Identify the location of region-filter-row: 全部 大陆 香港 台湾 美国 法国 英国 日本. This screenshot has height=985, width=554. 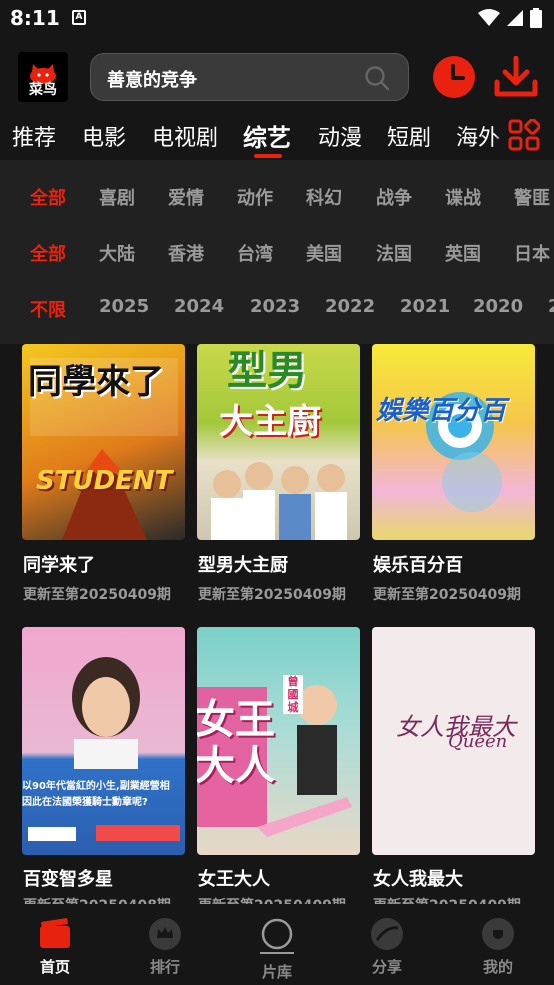
(277, 250).